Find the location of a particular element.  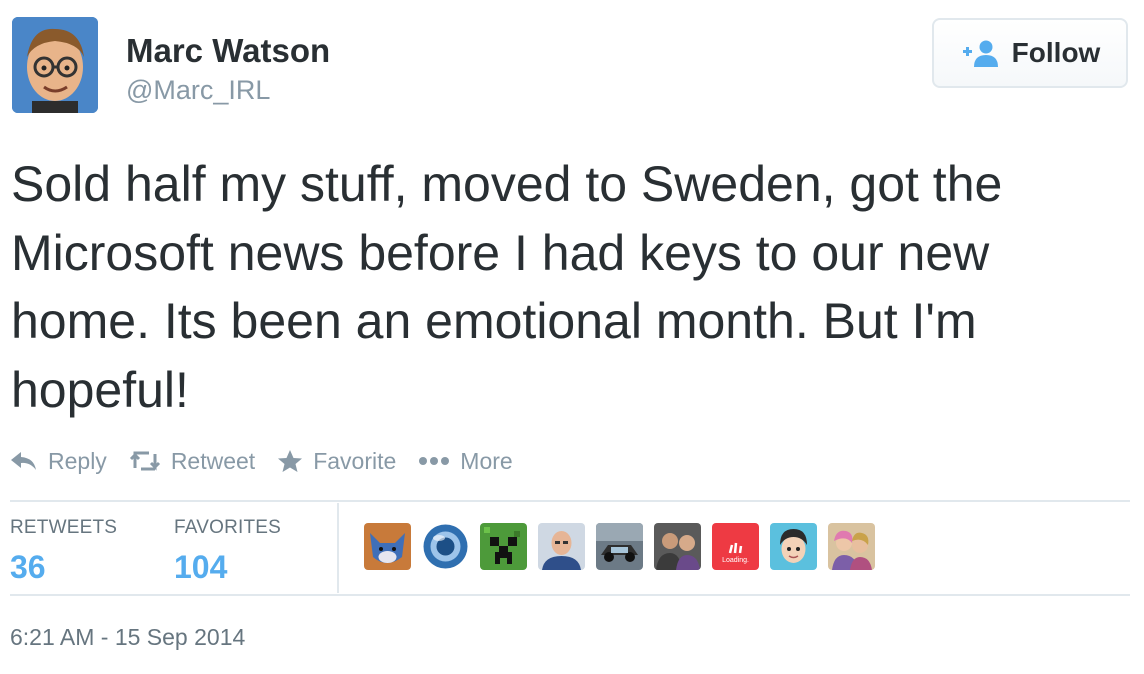

man-avatar-icon is located at coordinates (561, 546).